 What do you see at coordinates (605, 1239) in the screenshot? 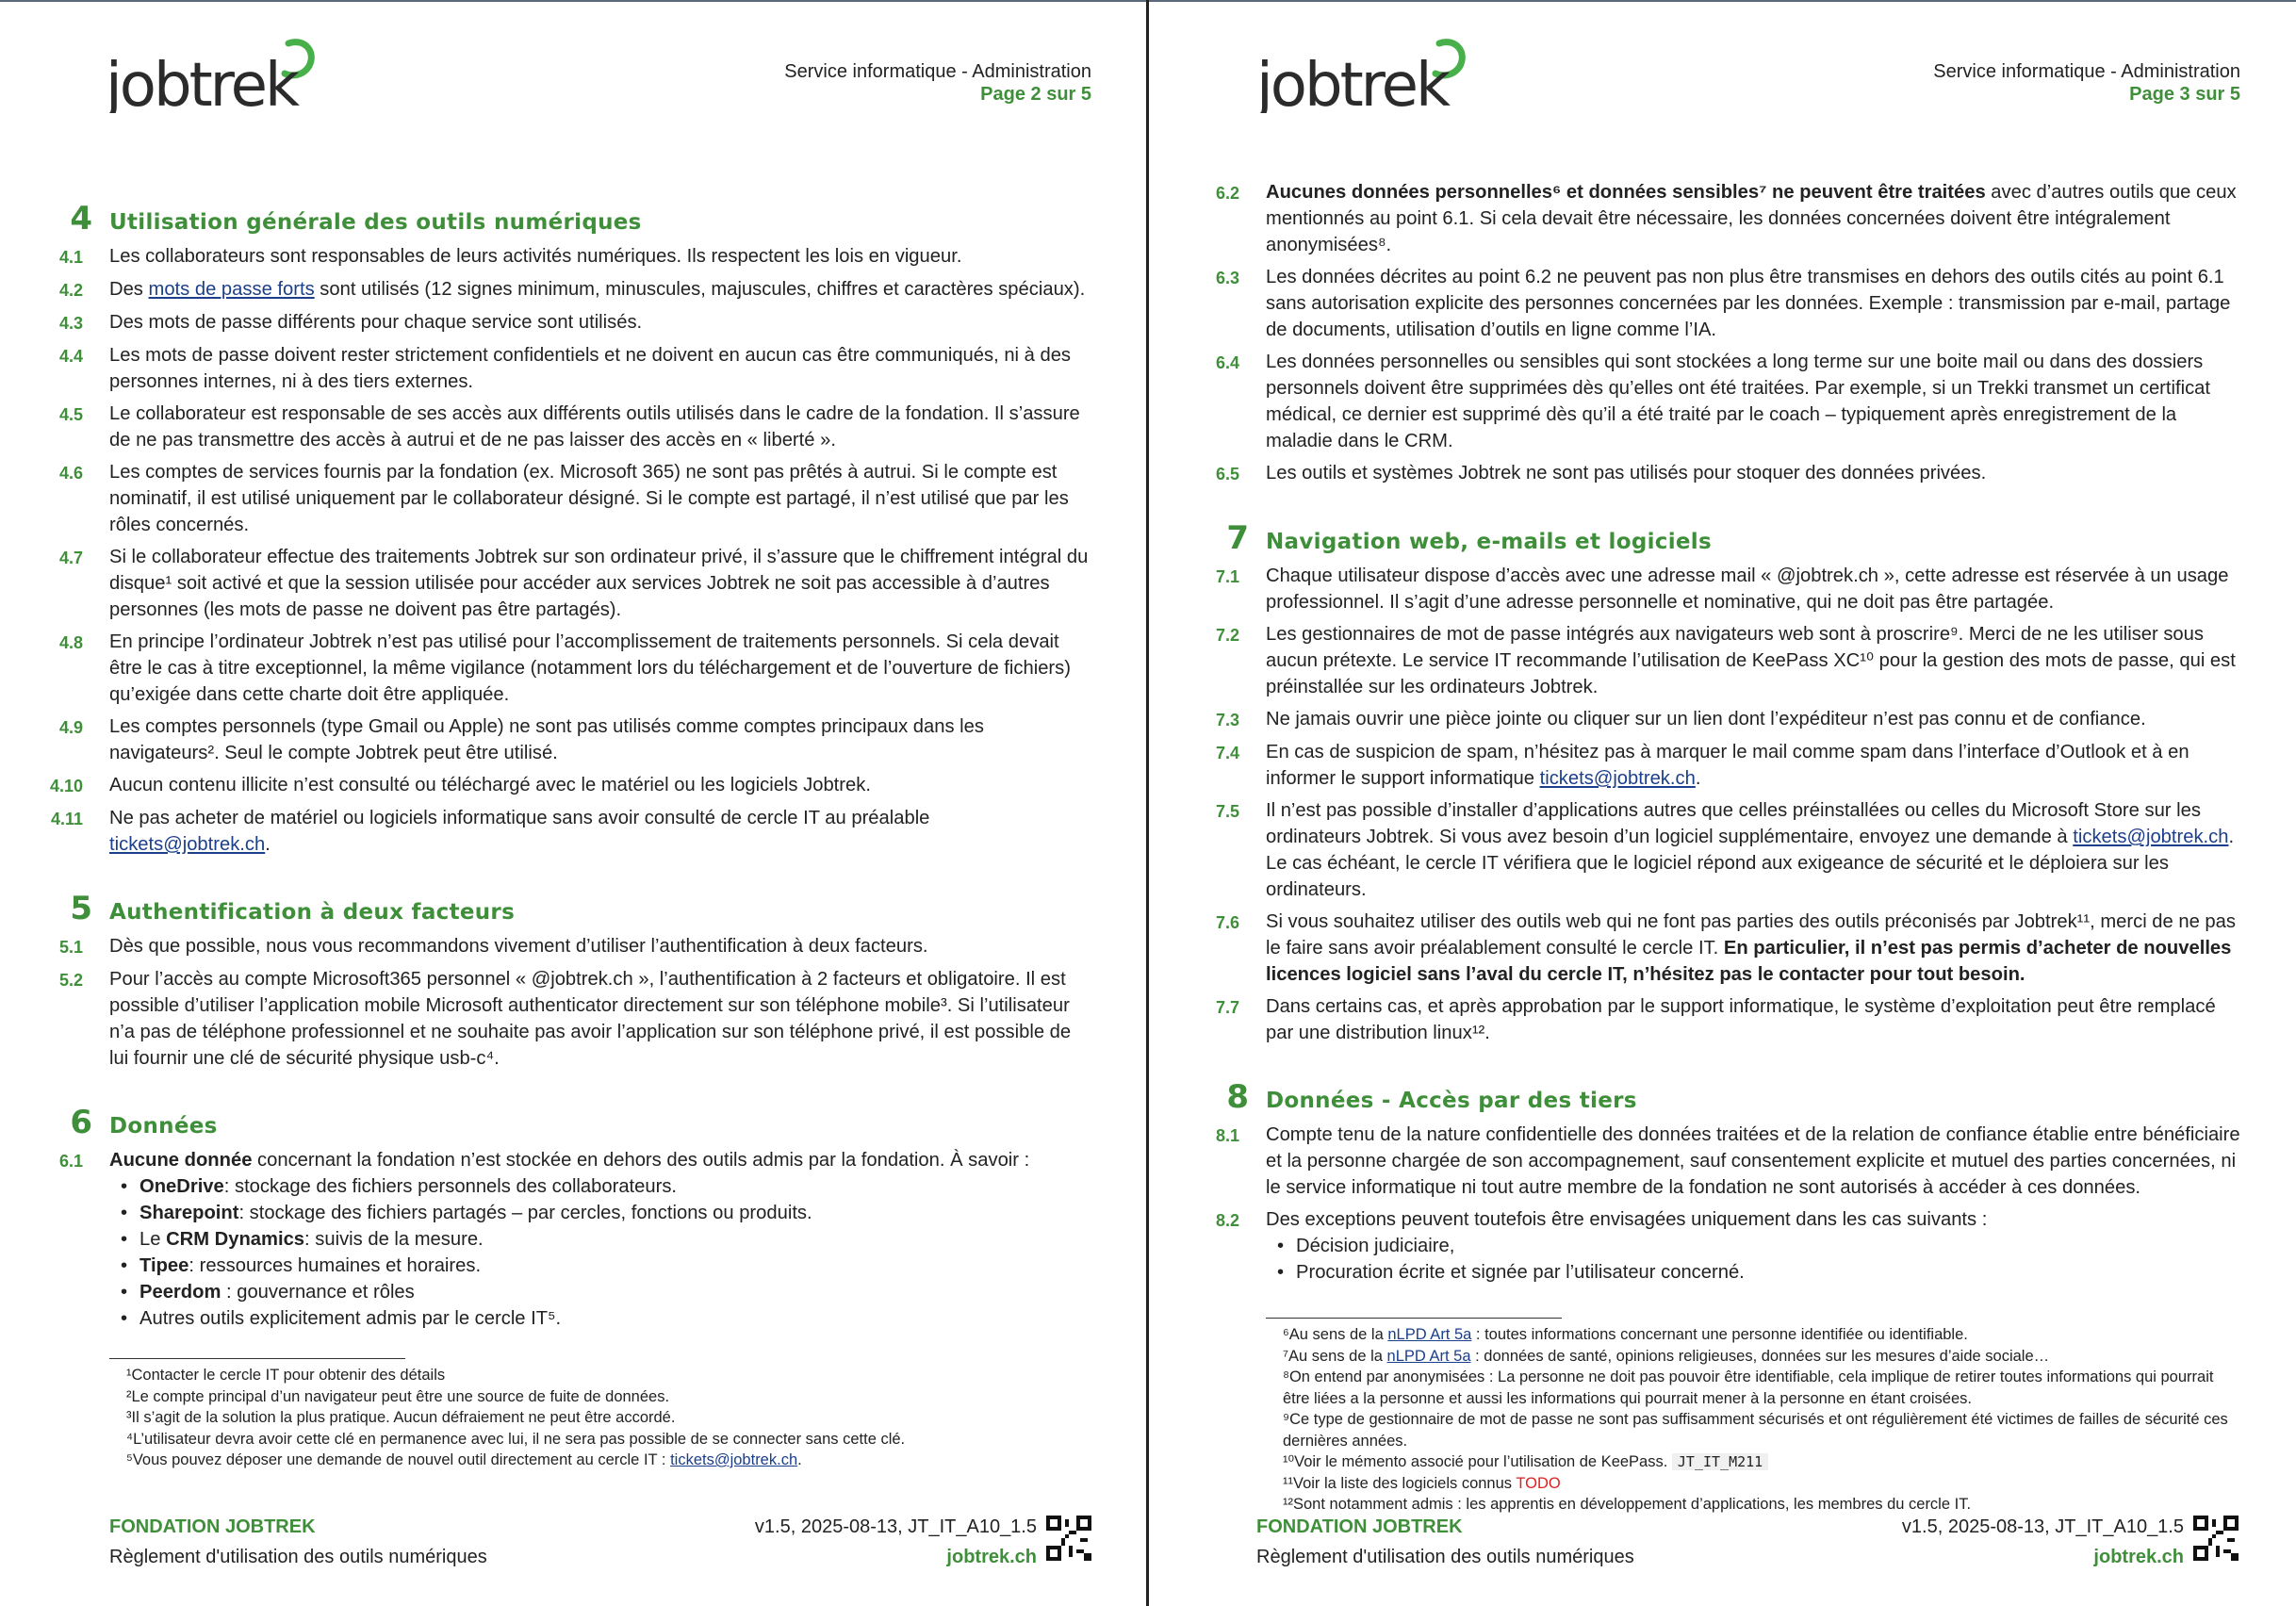
I see `bullet-item: Le CRM Dynamics: suivis de la mesure.` at bounding box center [605, 1239].